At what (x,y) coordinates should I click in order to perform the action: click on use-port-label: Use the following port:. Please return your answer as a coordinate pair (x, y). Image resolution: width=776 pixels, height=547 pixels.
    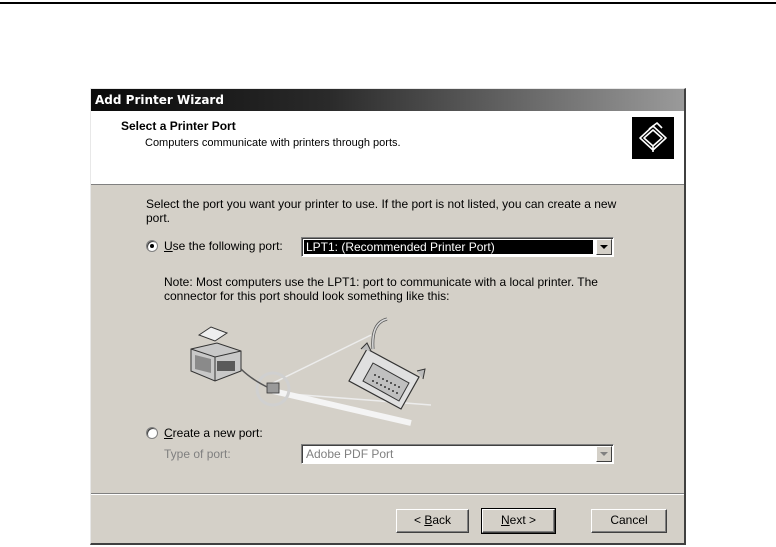
    Looking at the image, I should click on (223, 246).